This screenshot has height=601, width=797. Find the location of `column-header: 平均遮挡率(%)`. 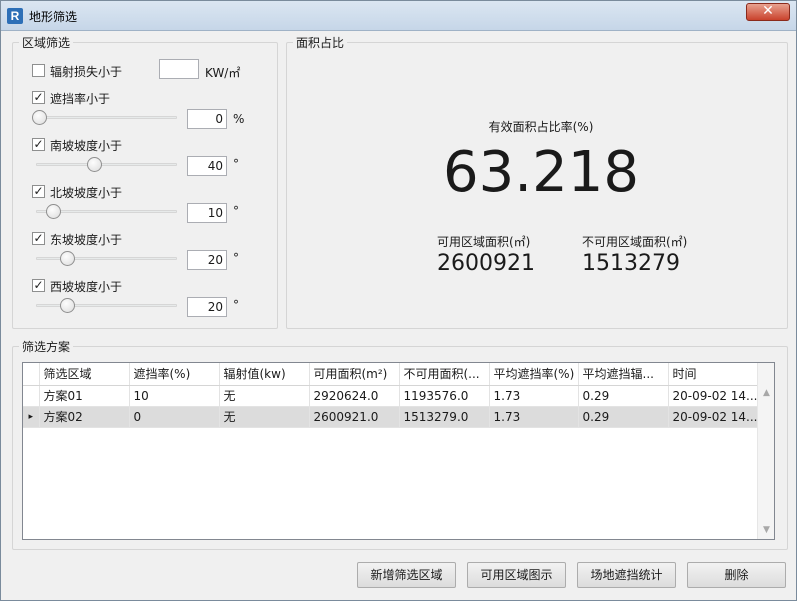

column-header: 平均遮挡率(%) is located at coordinates (534, 374).